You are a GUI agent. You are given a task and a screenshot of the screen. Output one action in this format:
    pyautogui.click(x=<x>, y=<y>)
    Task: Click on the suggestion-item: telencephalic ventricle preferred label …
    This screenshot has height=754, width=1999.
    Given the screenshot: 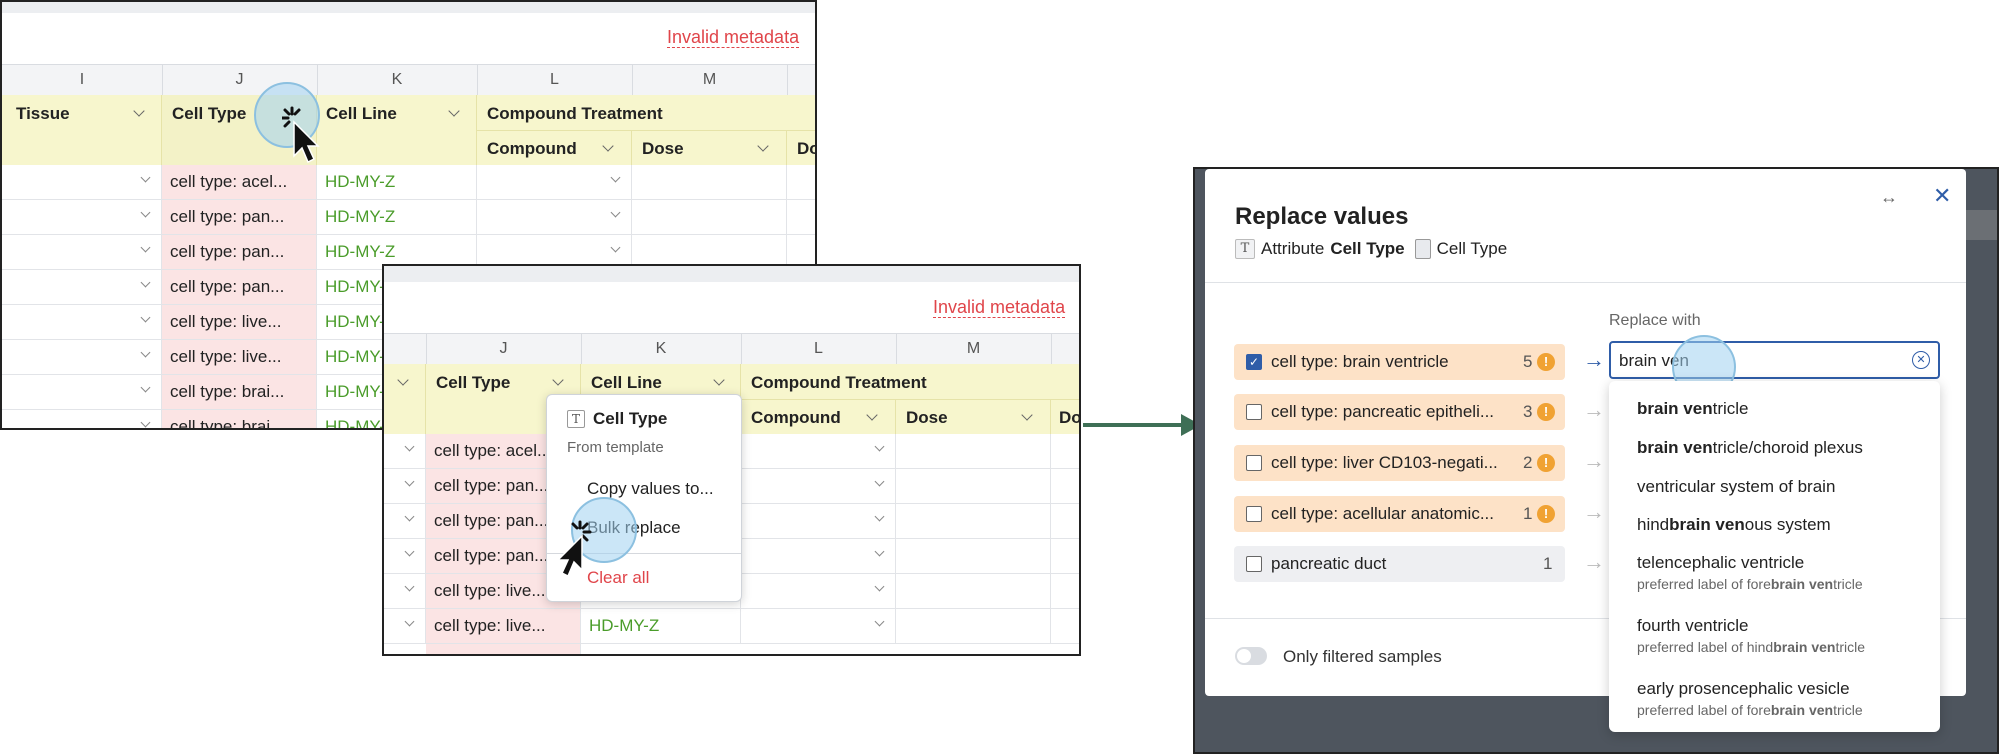 What is the action you would take?
    pyautogui.click(x=1774, y=572)
    